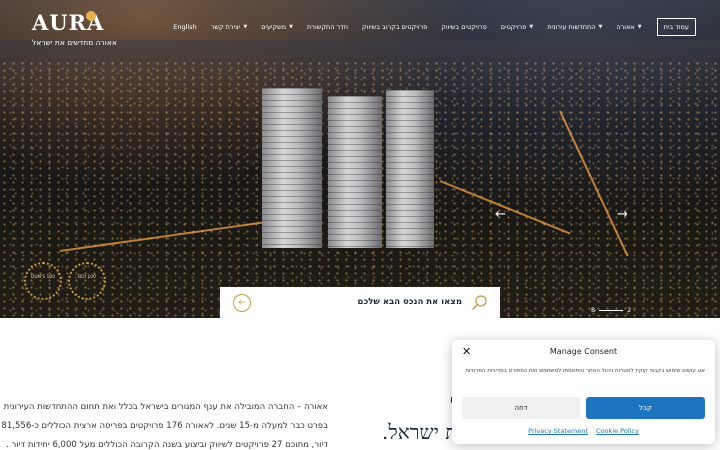 The height and width of the screenshot is (450, 720). What do you see at coordinates (91, 16) in the screenshot?
I see `logo-sun-icon` at bounding box center [91, 16].